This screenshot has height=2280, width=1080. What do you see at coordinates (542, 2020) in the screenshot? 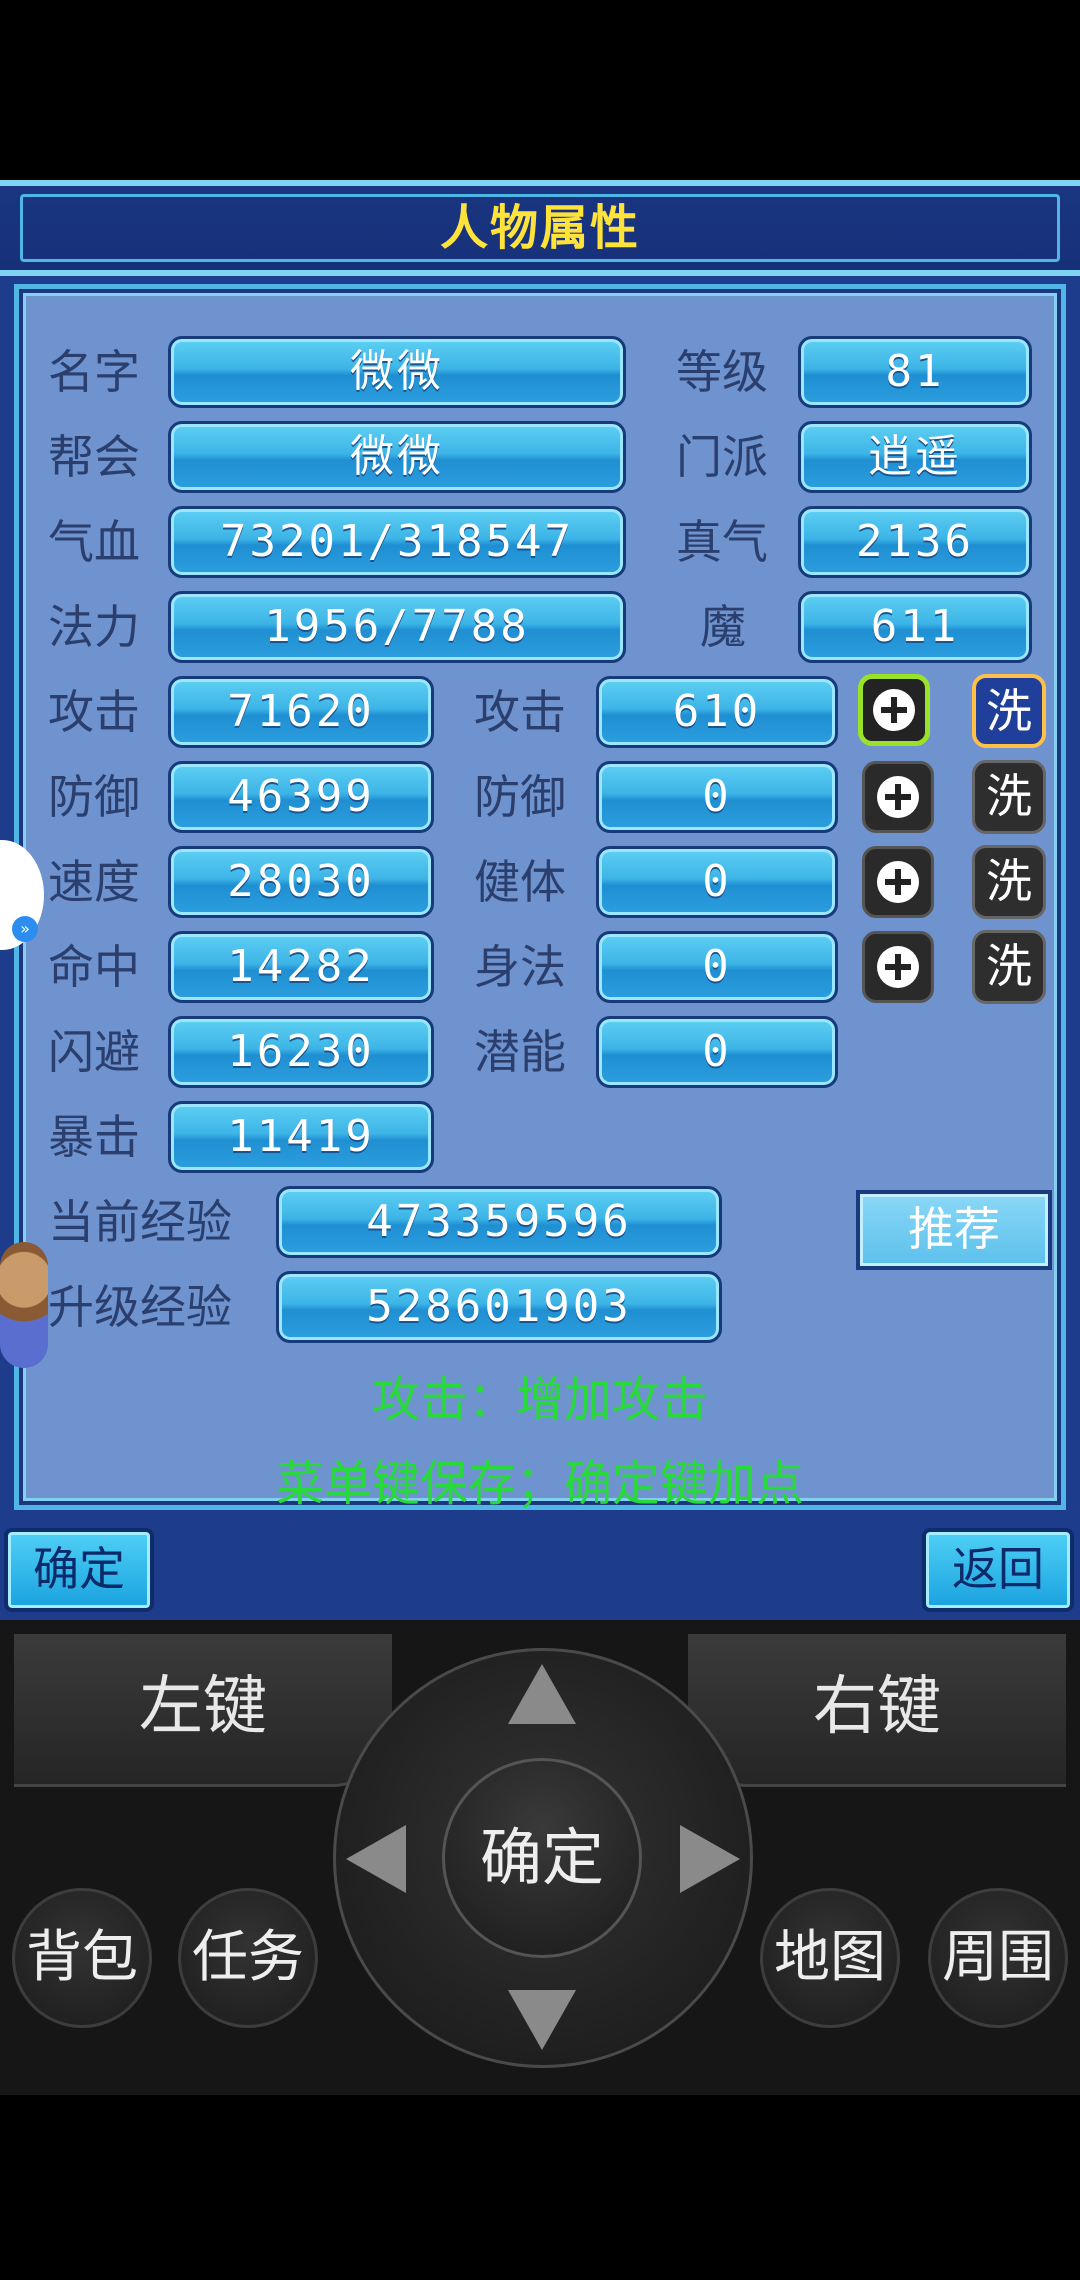
I see `arrow-down-icon` at bounding box center [542, 2020].